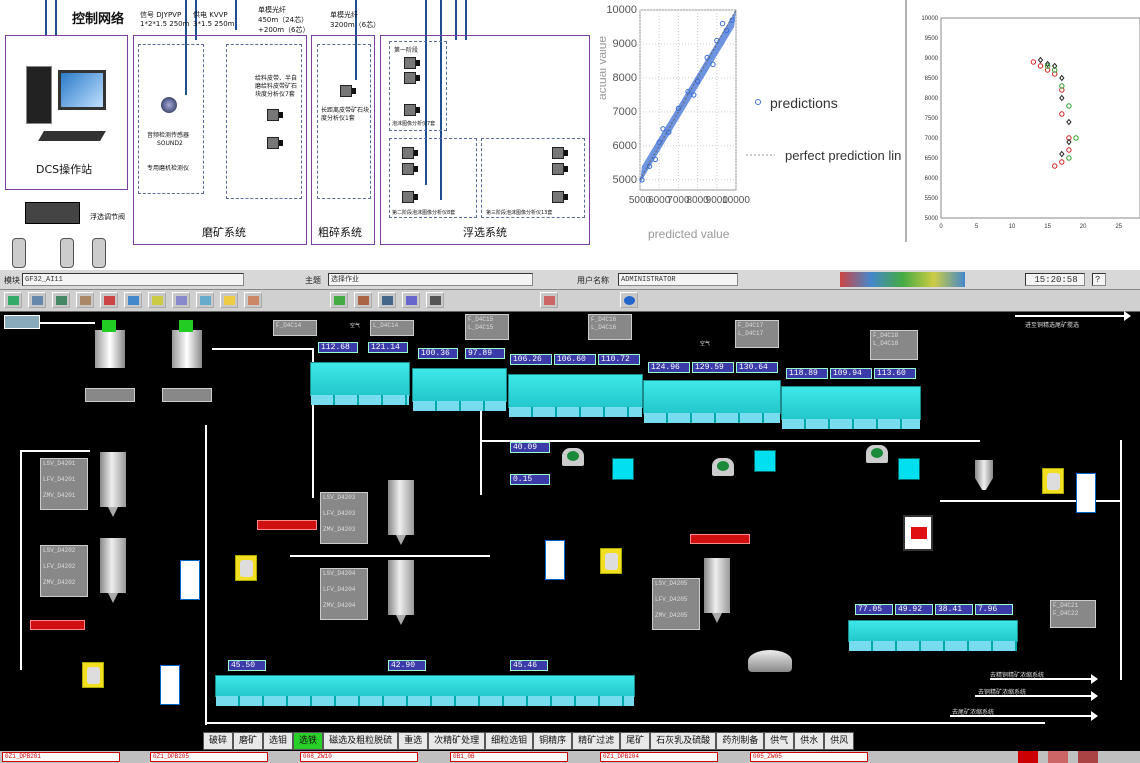 The width and height of the screenshot is (1140, 763). Describe the element at coordinates (133, 300) in the screenshot. I see `users-icon` at that location.